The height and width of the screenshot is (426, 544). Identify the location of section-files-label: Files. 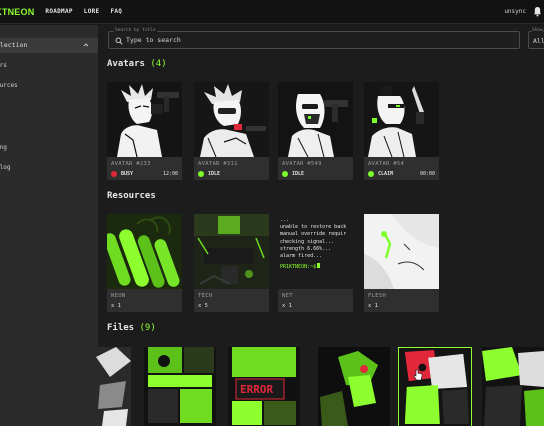
(121, 328).